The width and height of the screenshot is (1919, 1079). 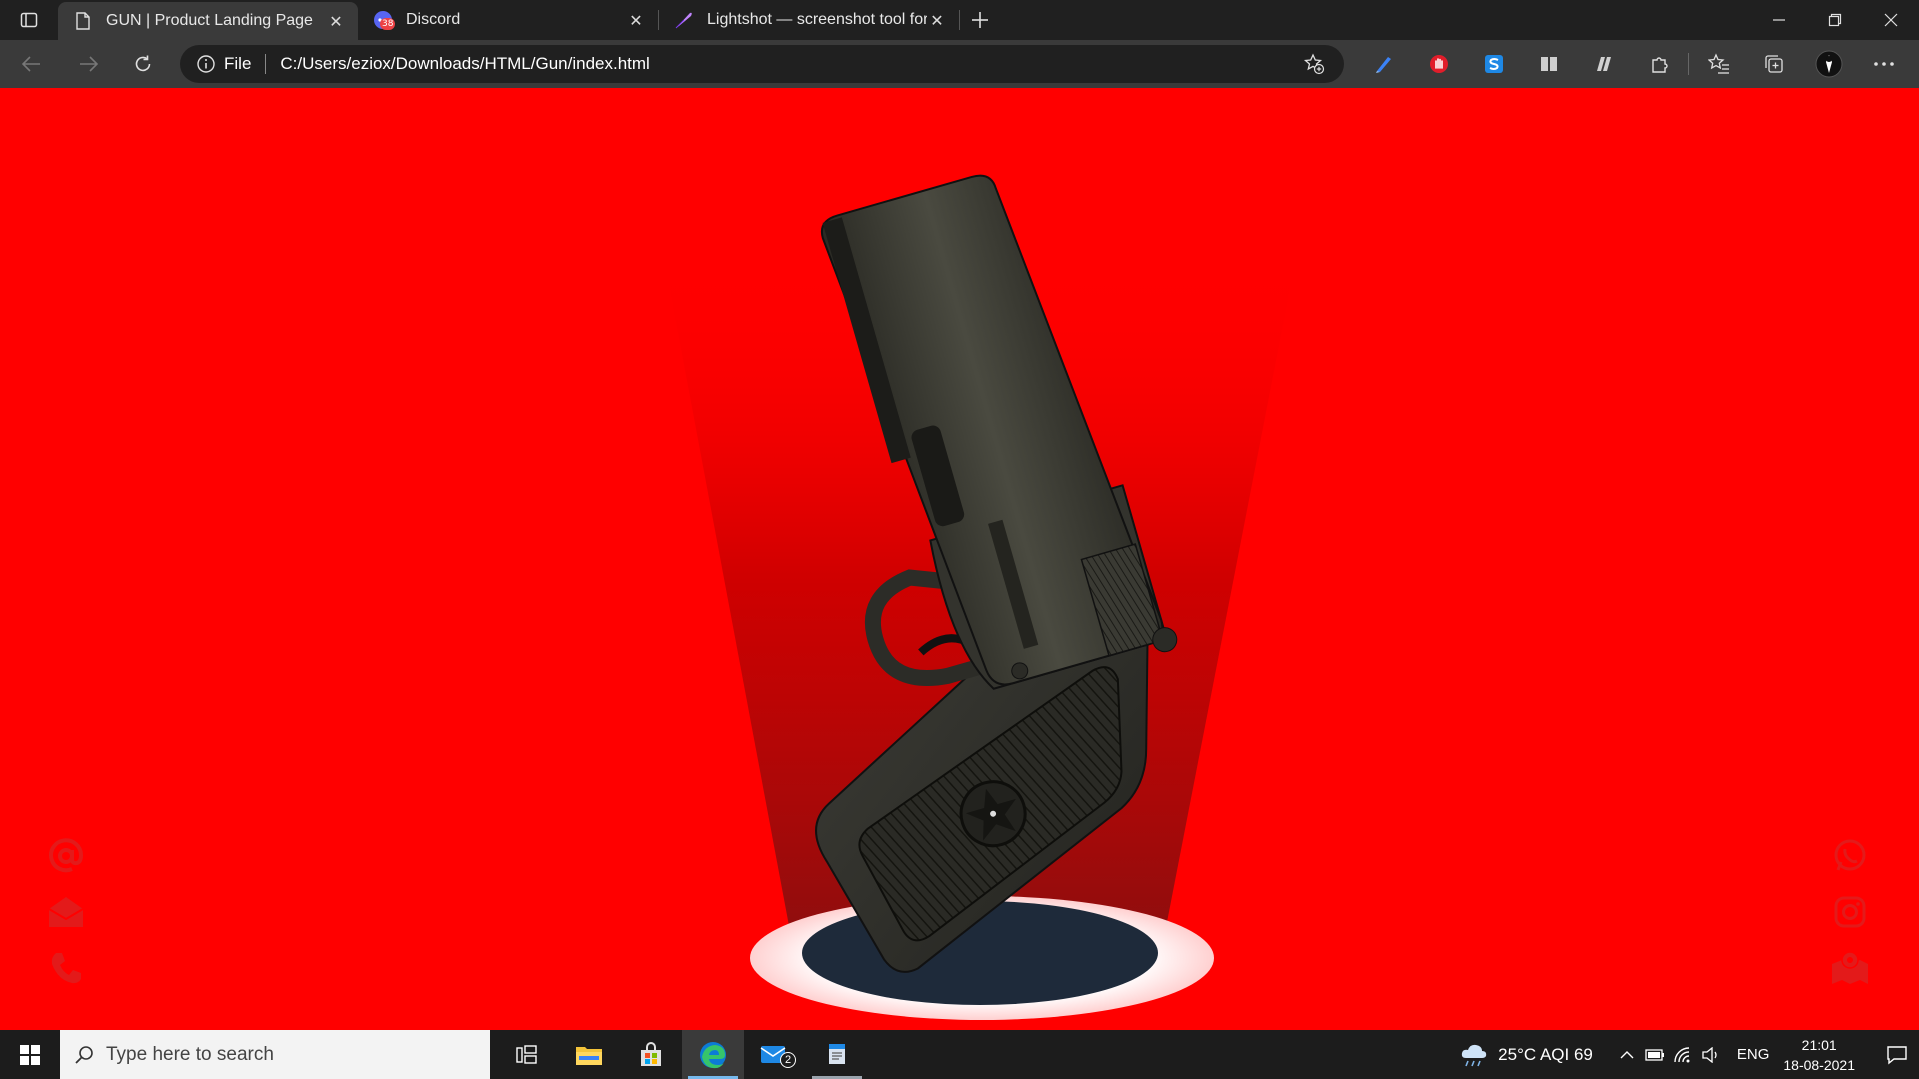 I want to click on minimize-icon, so click(x=1779, y=20).